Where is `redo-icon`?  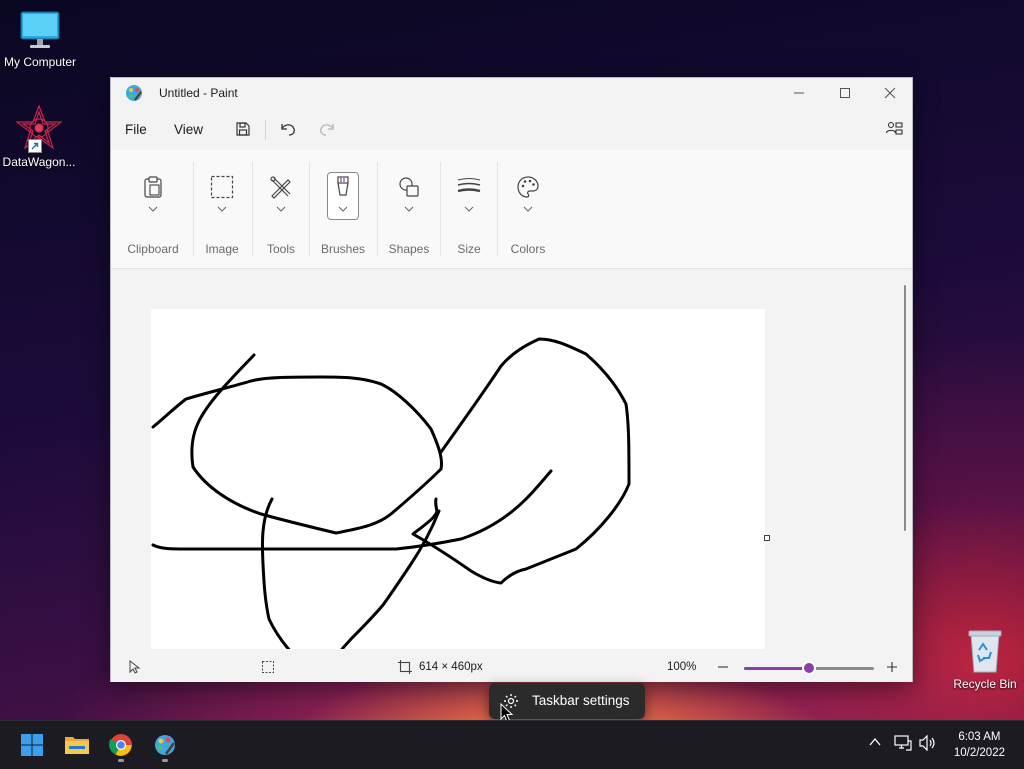 redo-icon is located at coordinates (327, 130).